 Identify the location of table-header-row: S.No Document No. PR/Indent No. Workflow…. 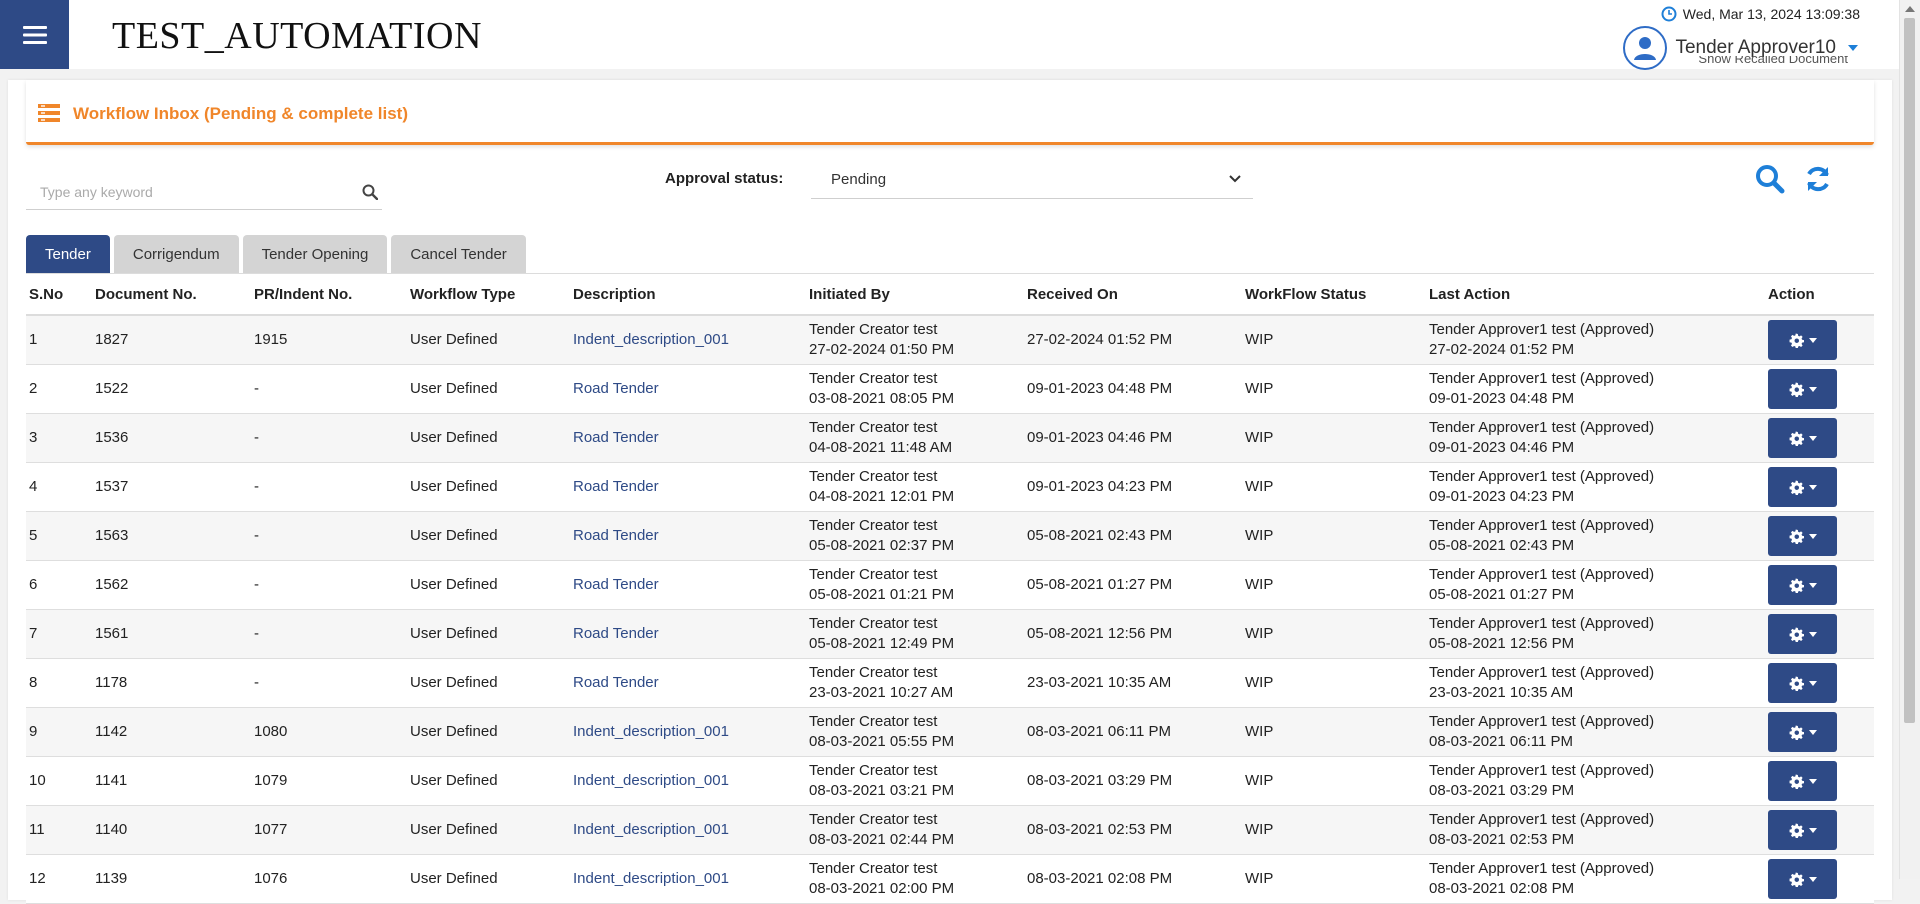
(950, 295).